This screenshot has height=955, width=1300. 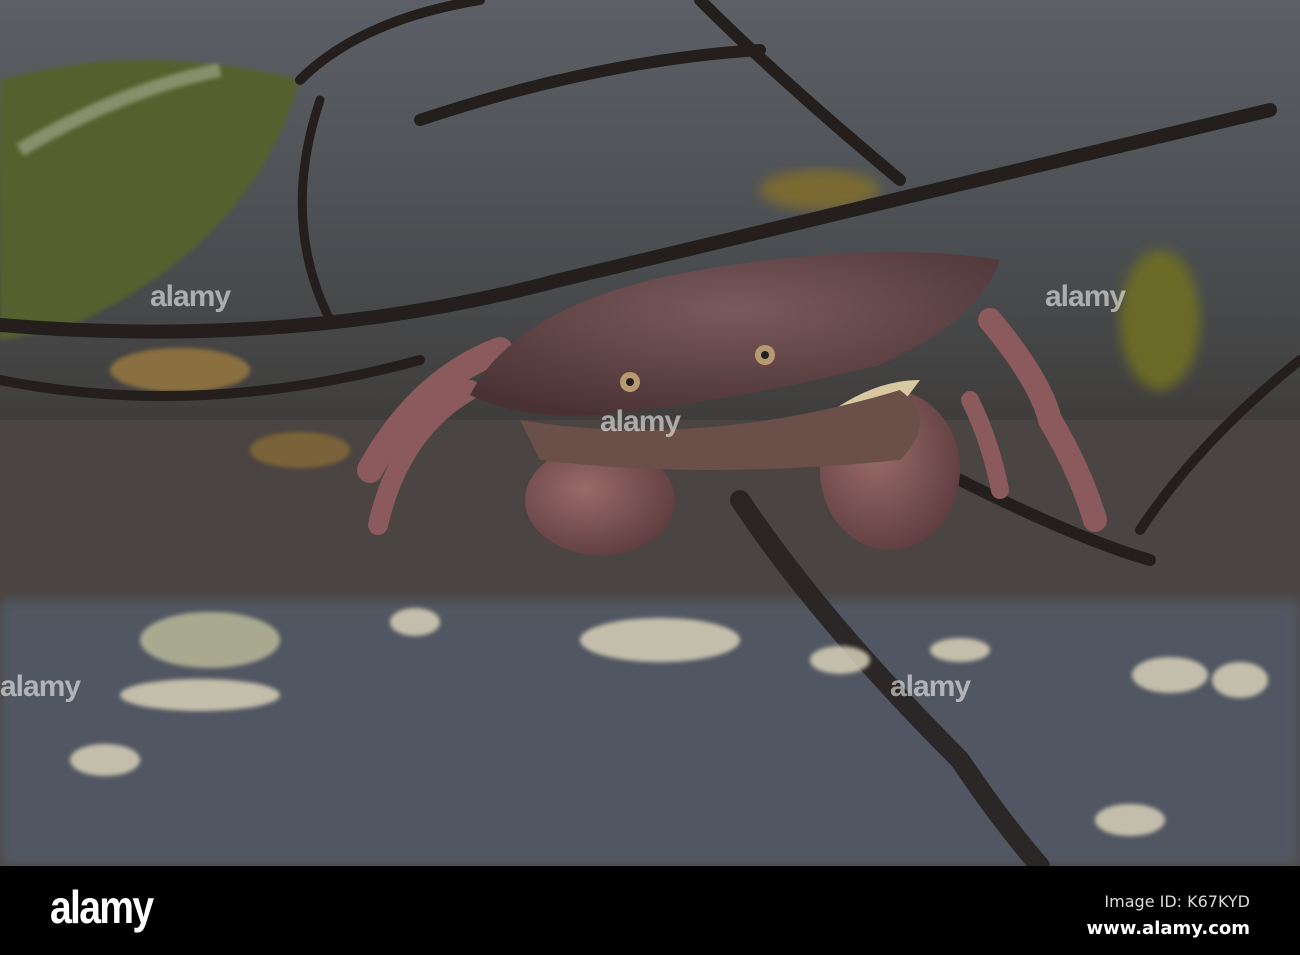 I want to click on footer-bar: alamy Image ID: K67KYD www.alamy.com, so click(x=650, y=910).